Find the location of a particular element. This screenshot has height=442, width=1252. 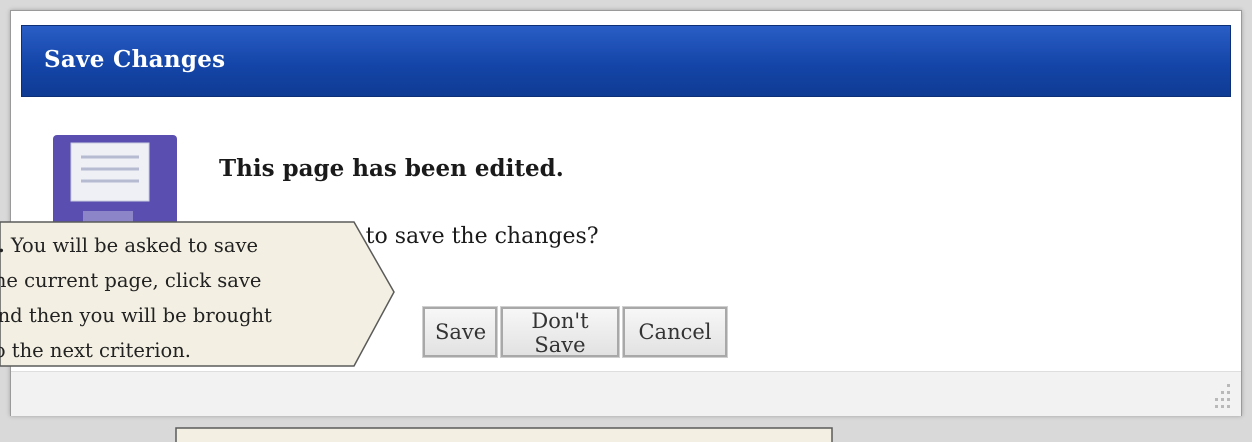

callout-line-1: You will be asked to save is located at coordinates (131, 245).